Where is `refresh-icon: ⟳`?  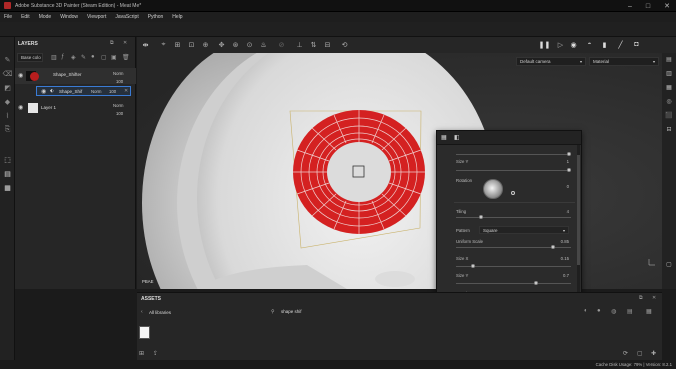 refresh-icon: ⟳ is located at coordinates (625, 353).